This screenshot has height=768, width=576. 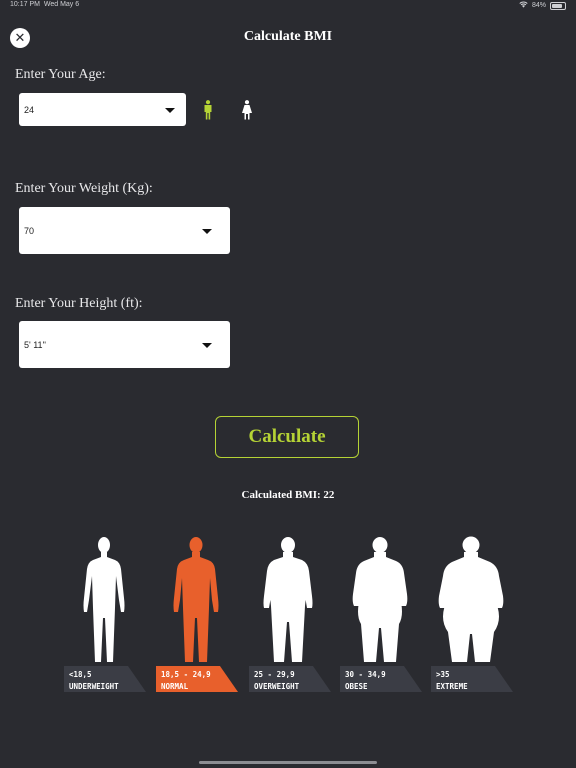 What do you see at coordinates (79, 303) in the screenshot?
I see `height-label: Enter Your Height (ft):` at bounding box center [79, 303].